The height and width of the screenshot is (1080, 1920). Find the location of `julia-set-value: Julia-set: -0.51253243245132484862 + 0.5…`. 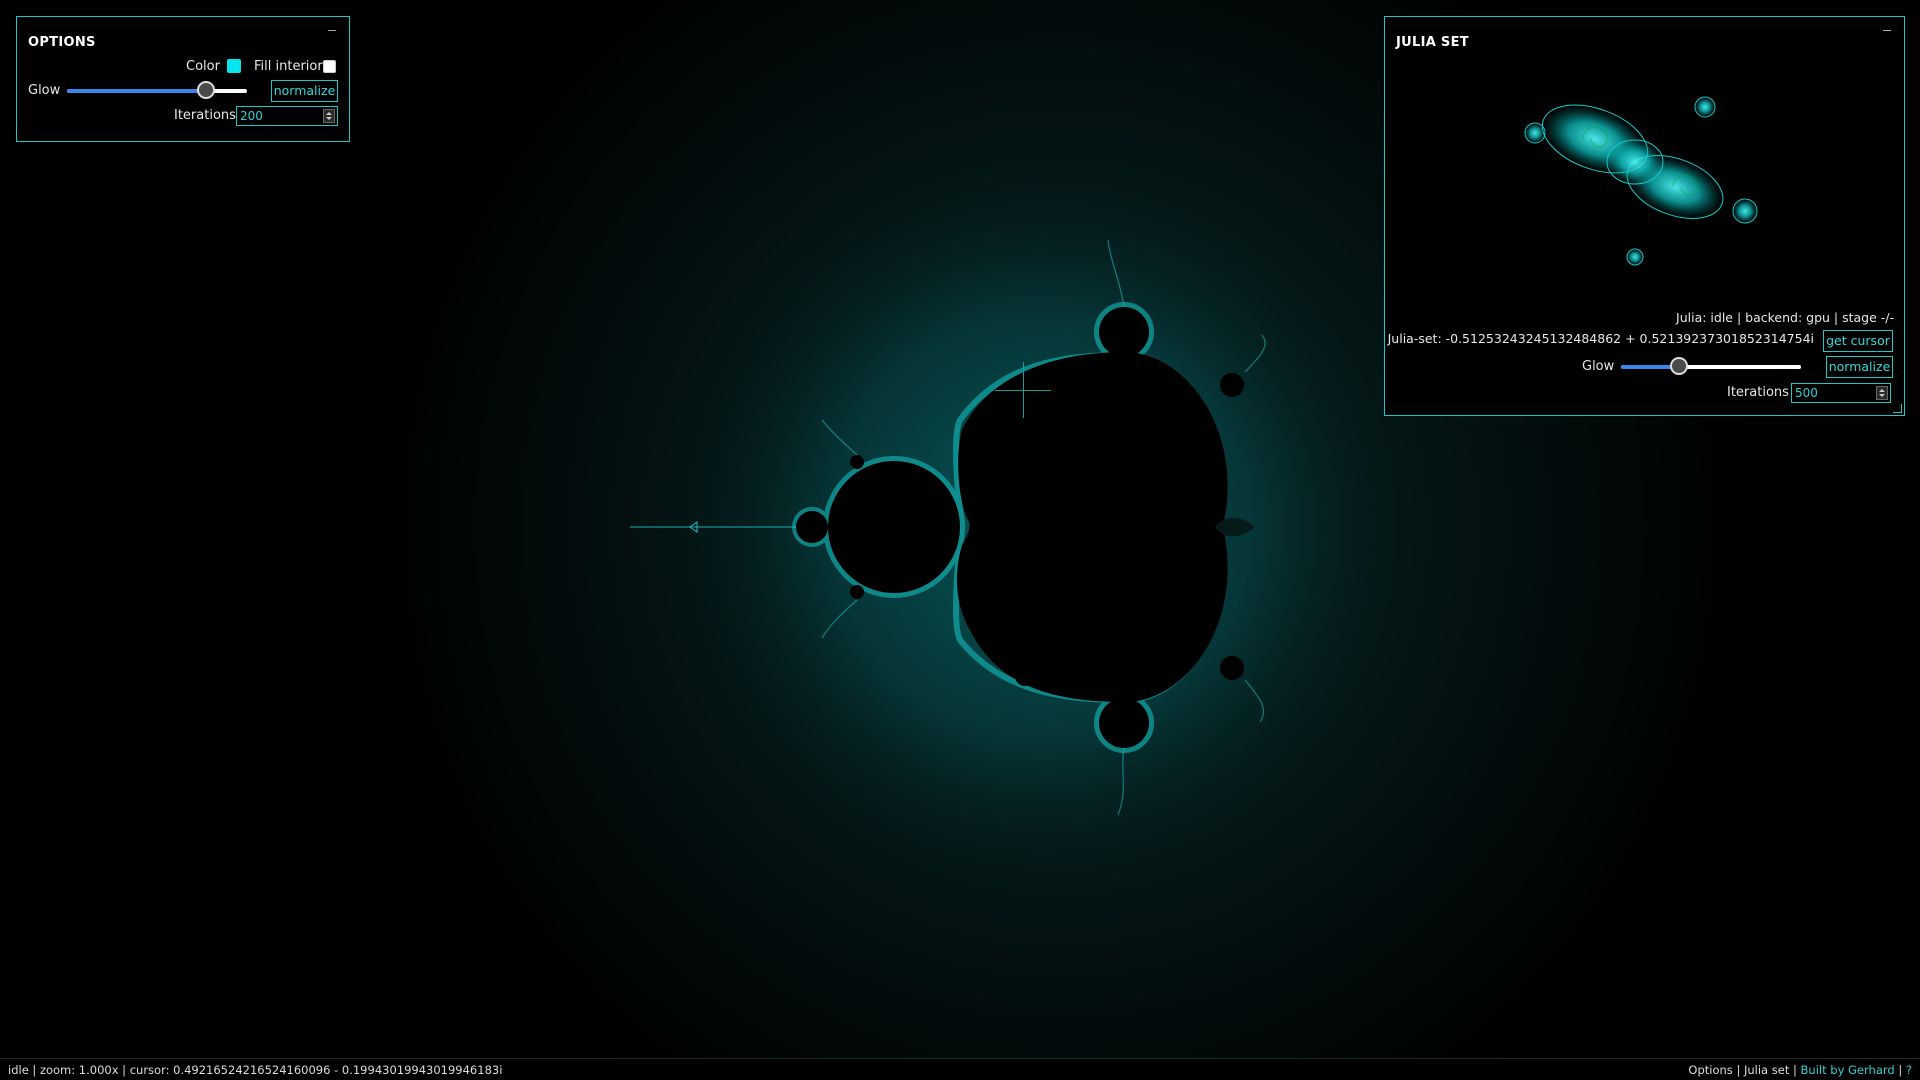

julia-set-value: Julia-set: -0.51253243245132484862 + 0.5… is located at coordinates (1600, 338).